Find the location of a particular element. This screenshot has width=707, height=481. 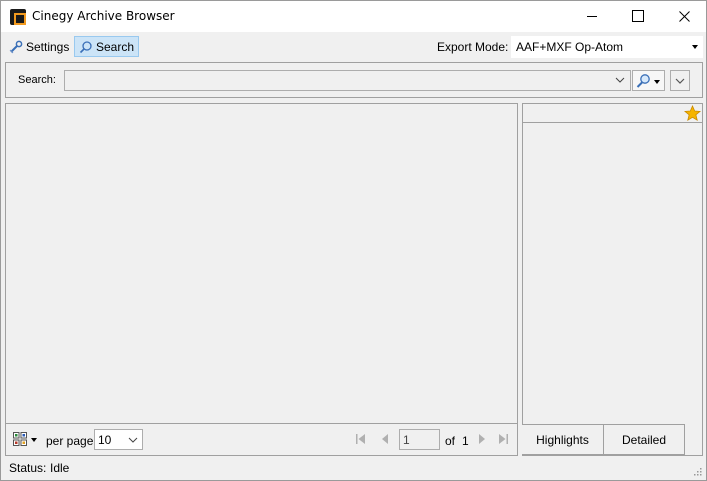

close-icon is located at coordinates (684, 16).